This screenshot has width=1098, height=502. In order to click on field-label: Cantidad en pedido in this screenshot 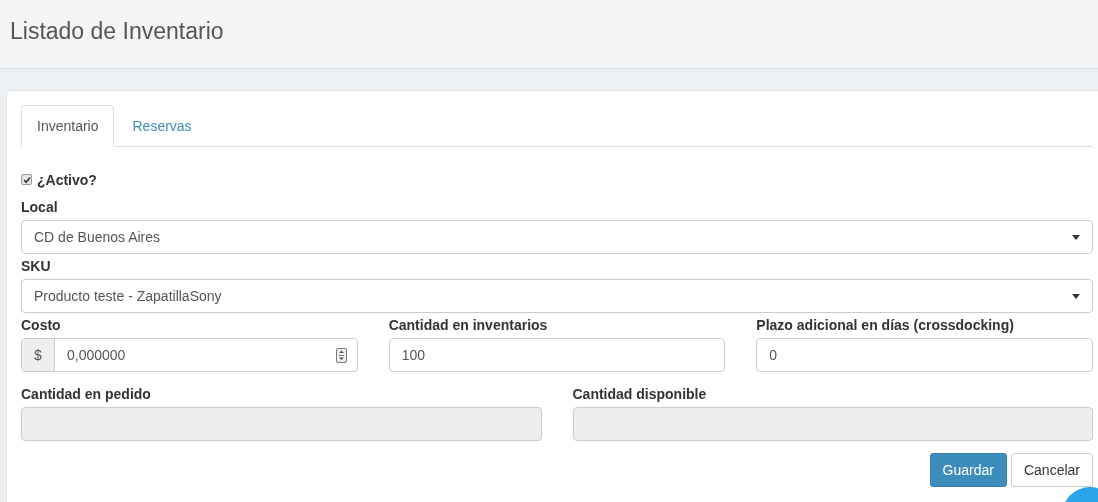, I will do `click(86, 394)`.